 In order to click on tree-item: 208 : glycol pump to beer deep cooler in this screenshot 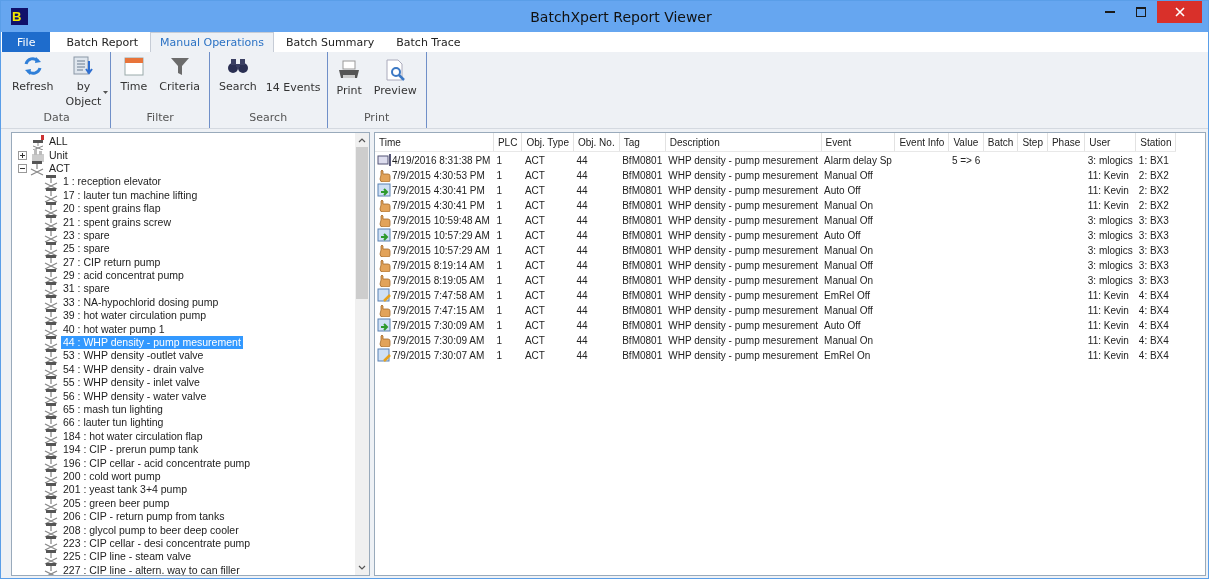, I will do `click(151, 530)`.